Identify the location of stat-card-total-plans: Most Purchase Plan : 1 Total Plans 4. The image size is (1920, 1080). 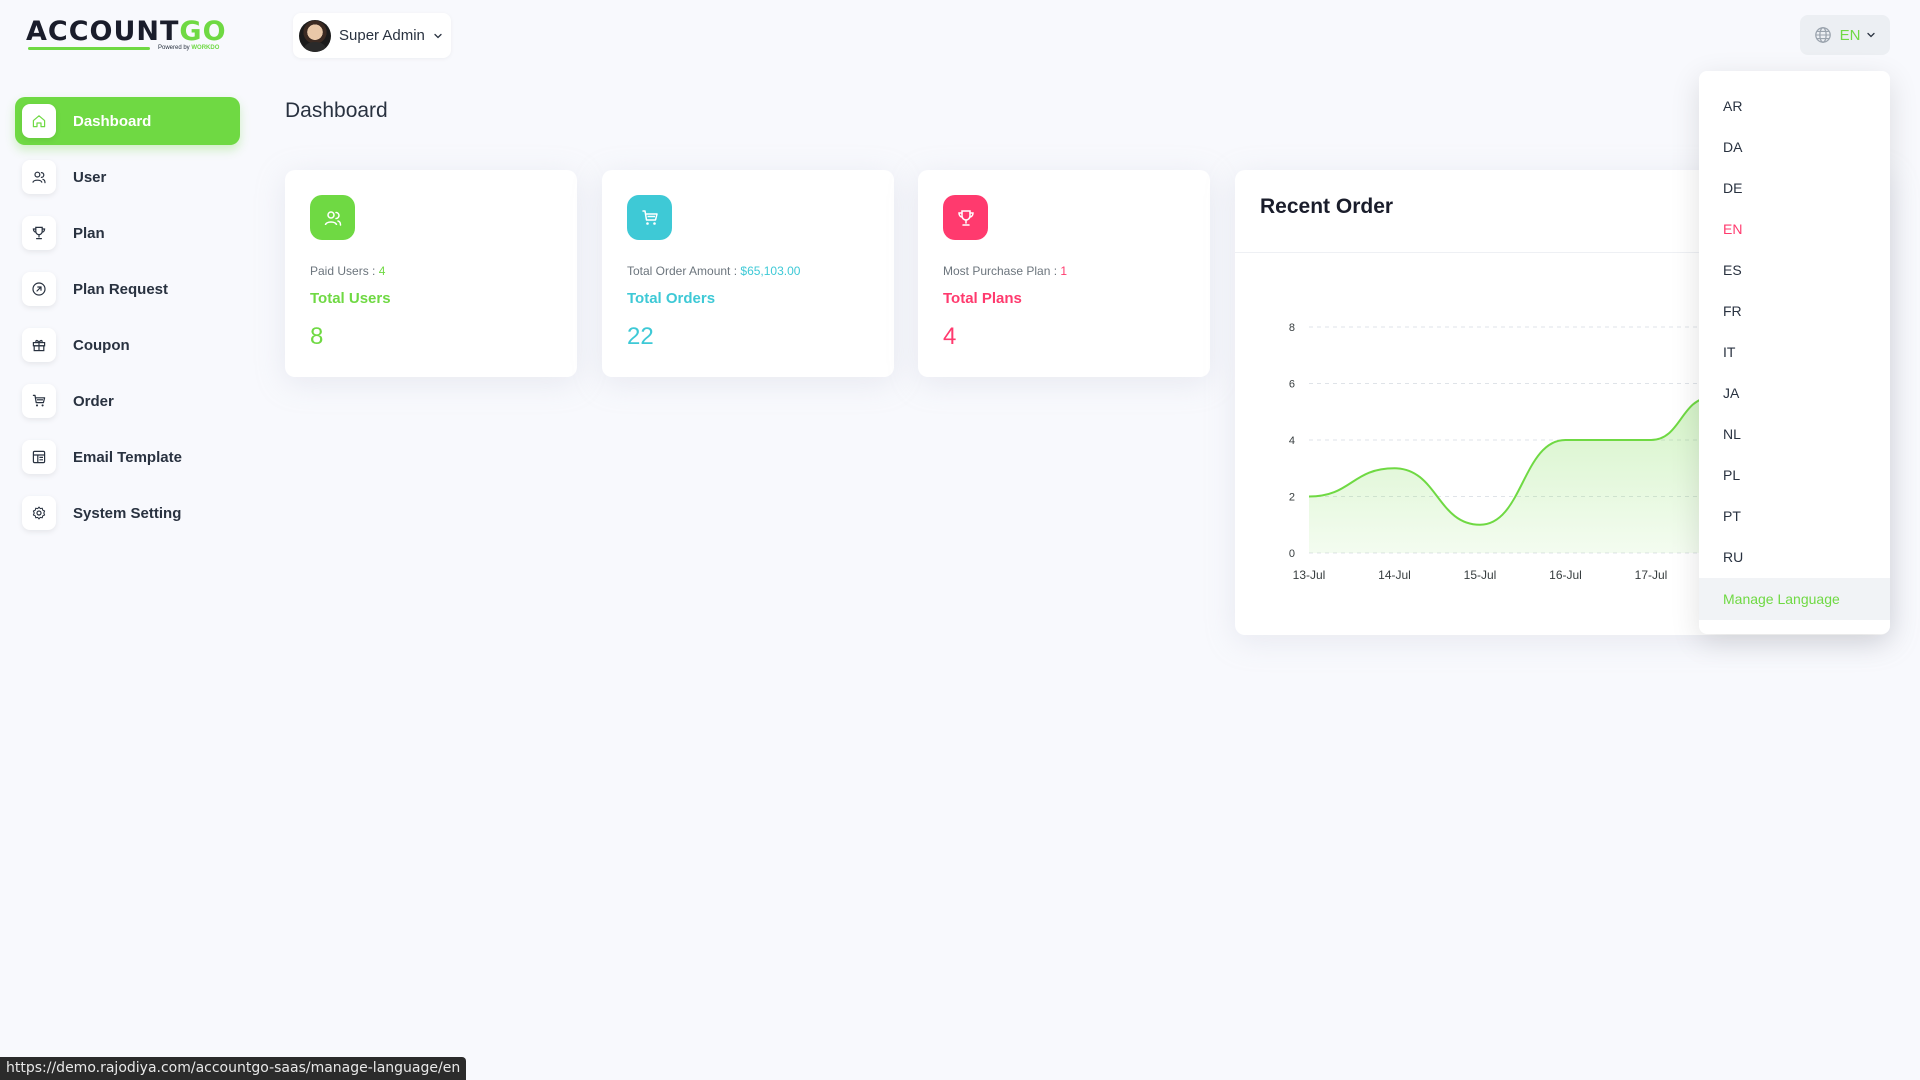
(1064, 273).